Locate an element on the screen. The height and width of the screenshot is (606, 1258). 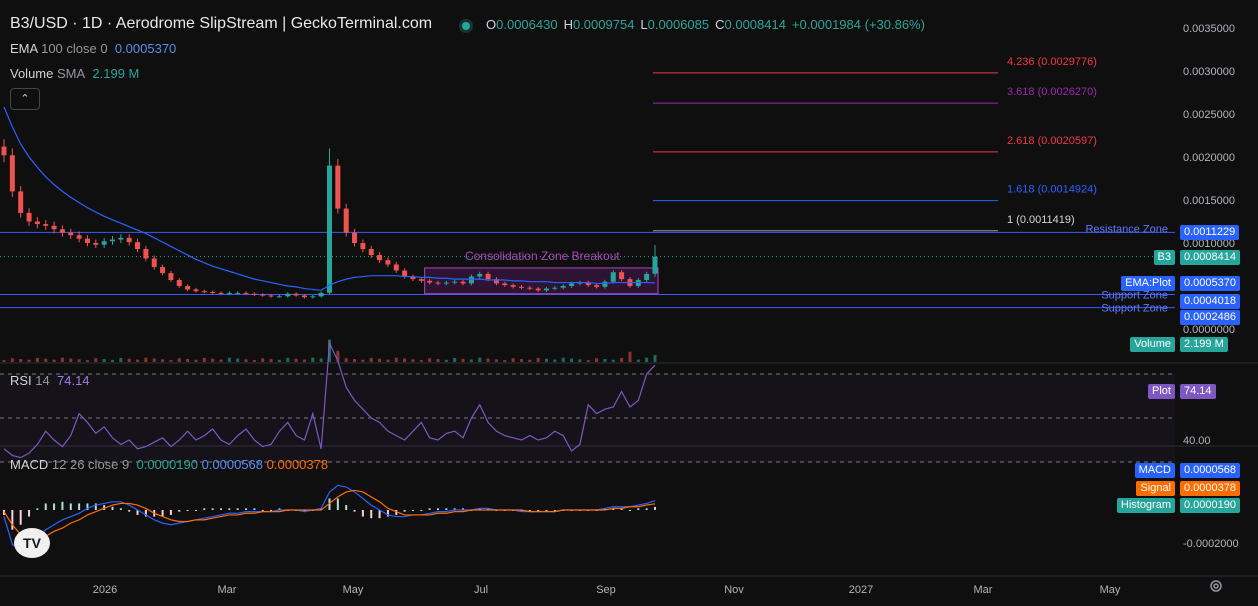
rsi-legend: RSI 14 74.14 is located at coordinates (50, 380).